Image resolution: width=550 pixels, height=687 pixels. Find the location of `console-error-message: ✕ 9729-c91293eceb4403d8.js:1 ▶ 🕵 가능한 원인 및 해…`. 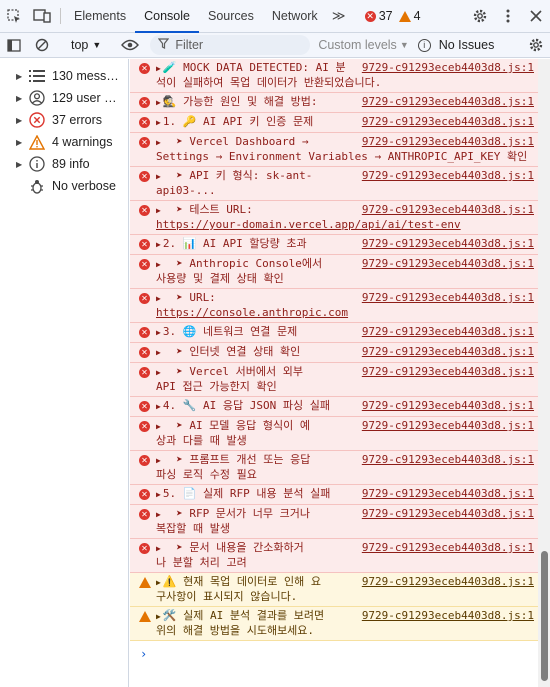

console-error-message: ✕ 9729-c91293eceb4403d8.js:1 ▶ 🕵 가능한 원인 및 해… is located at coordinates (334, 103).